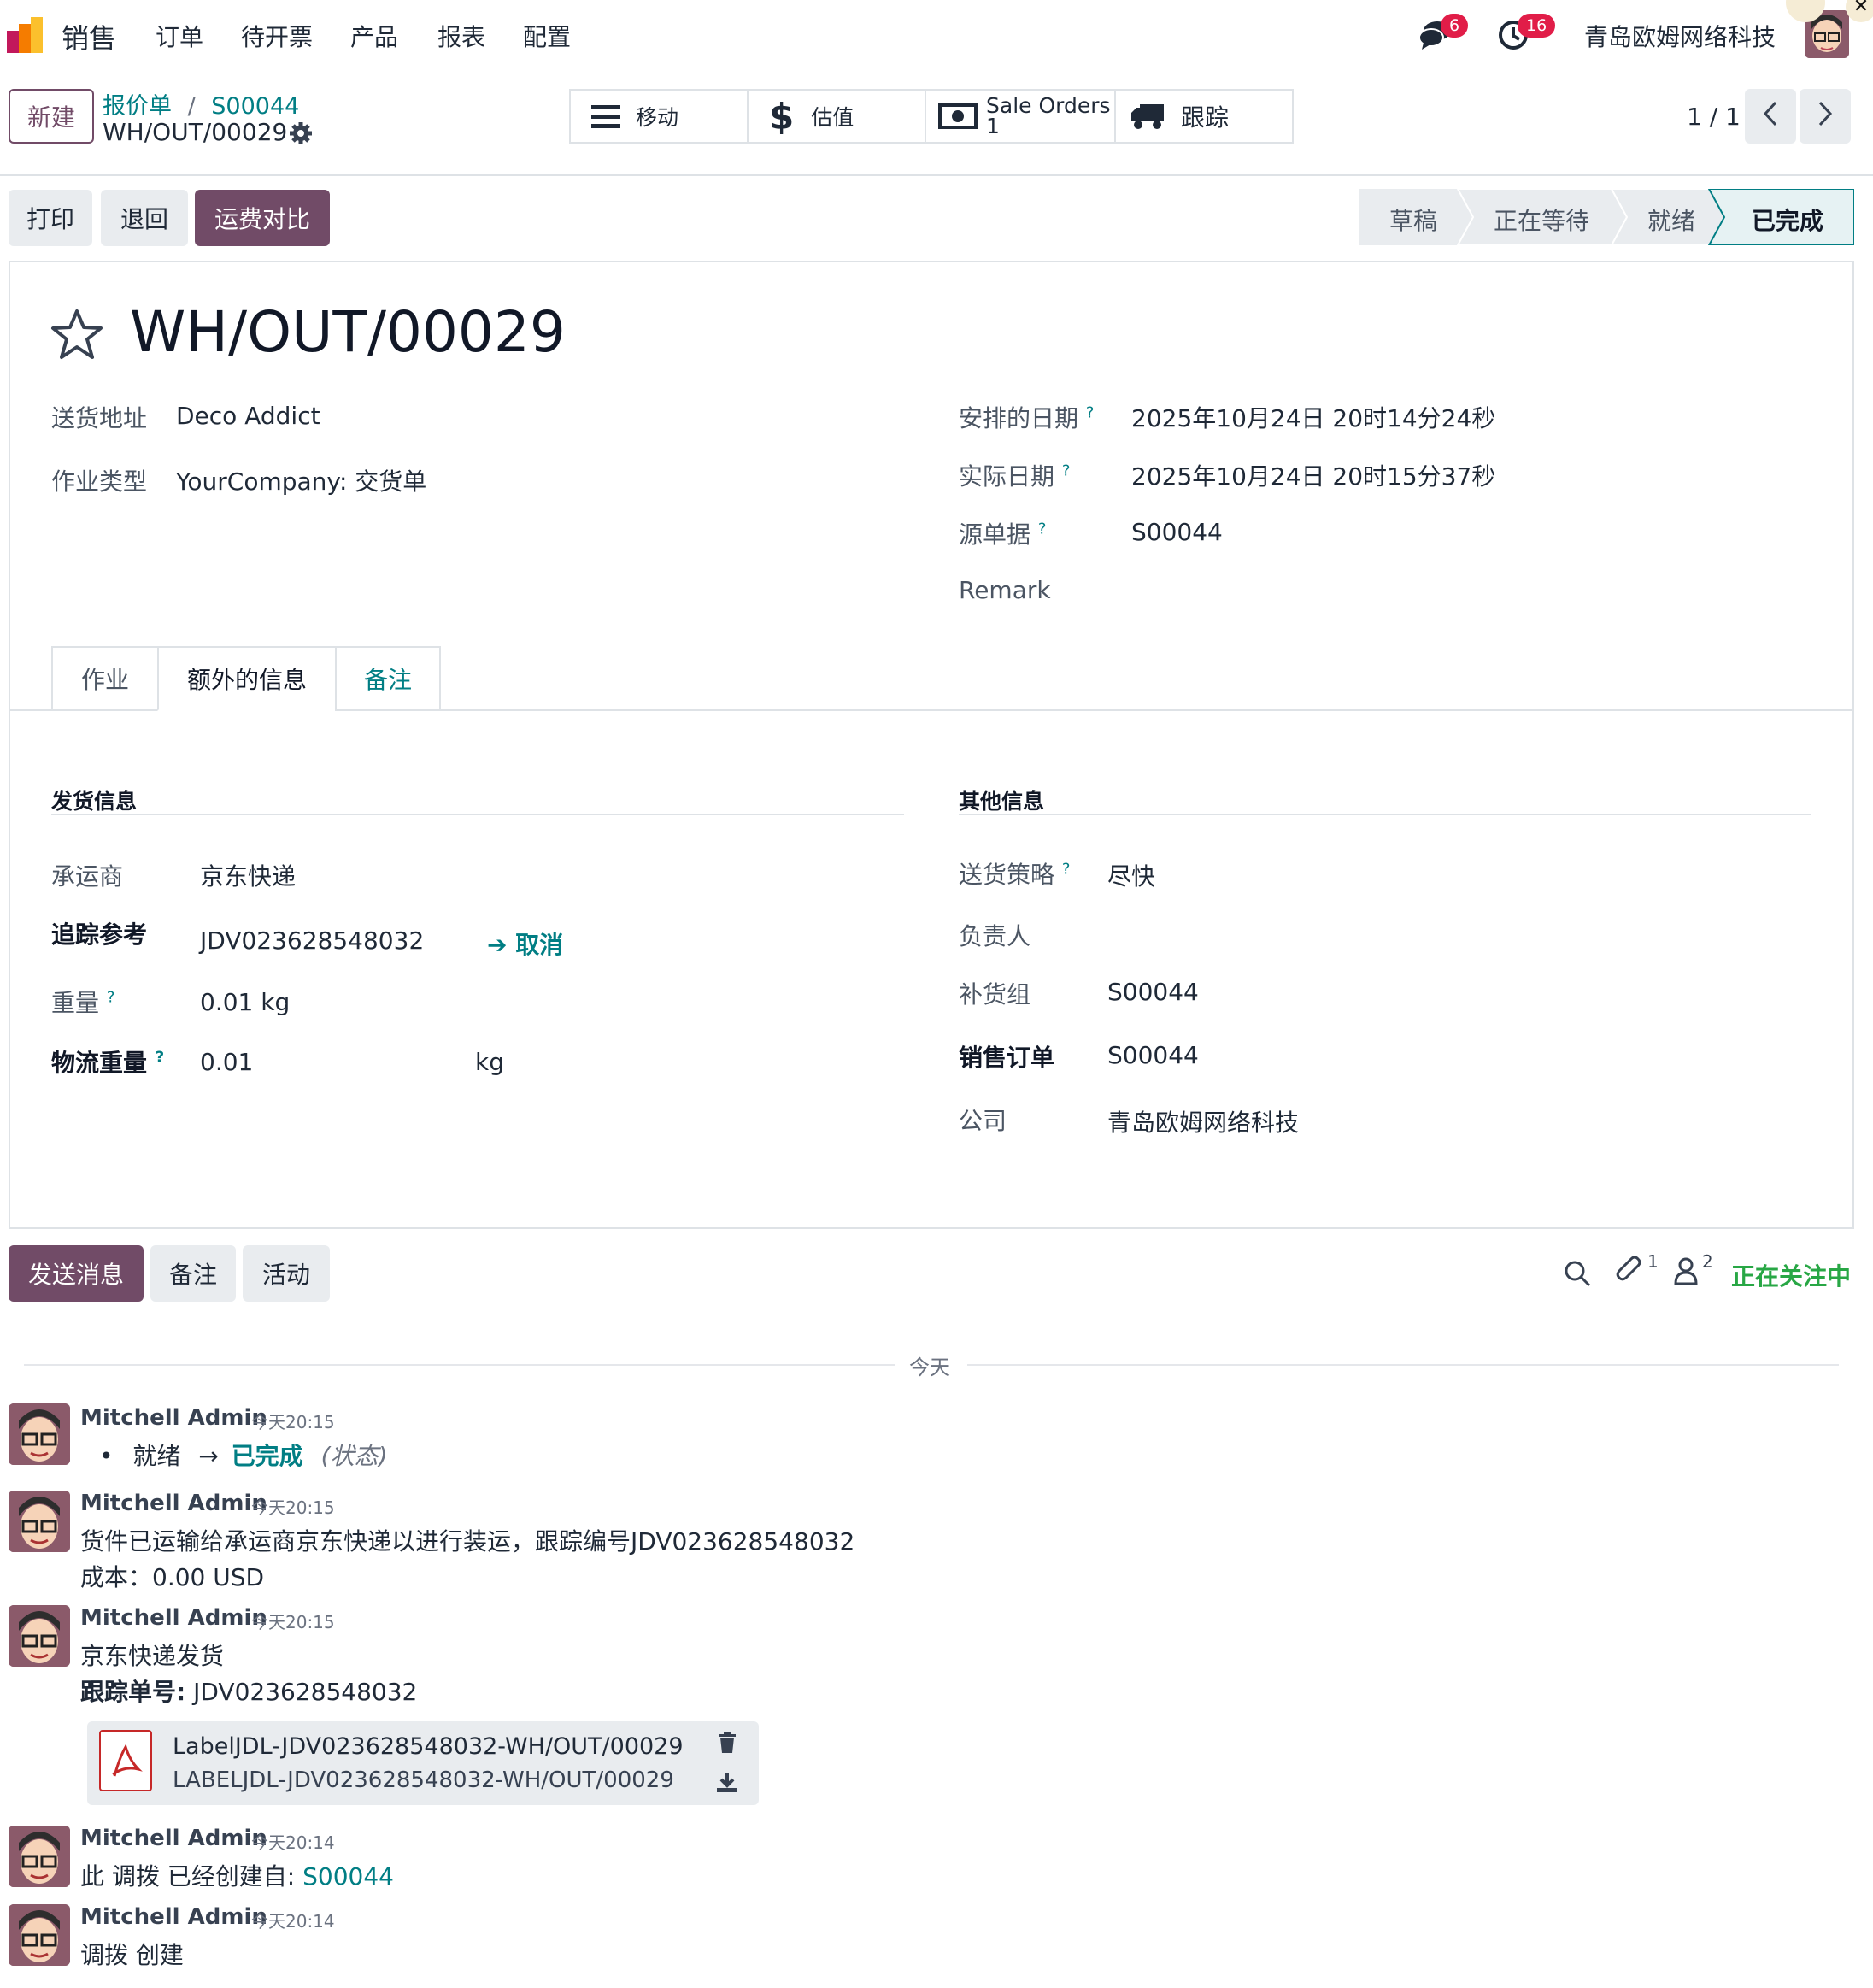 Image resolution: width=1873 pixels, height=1988 pixels. Describe the element at coordinates (226, 1062) in the screenshot. I see `shipping-weight-input: 0.01` at that location.